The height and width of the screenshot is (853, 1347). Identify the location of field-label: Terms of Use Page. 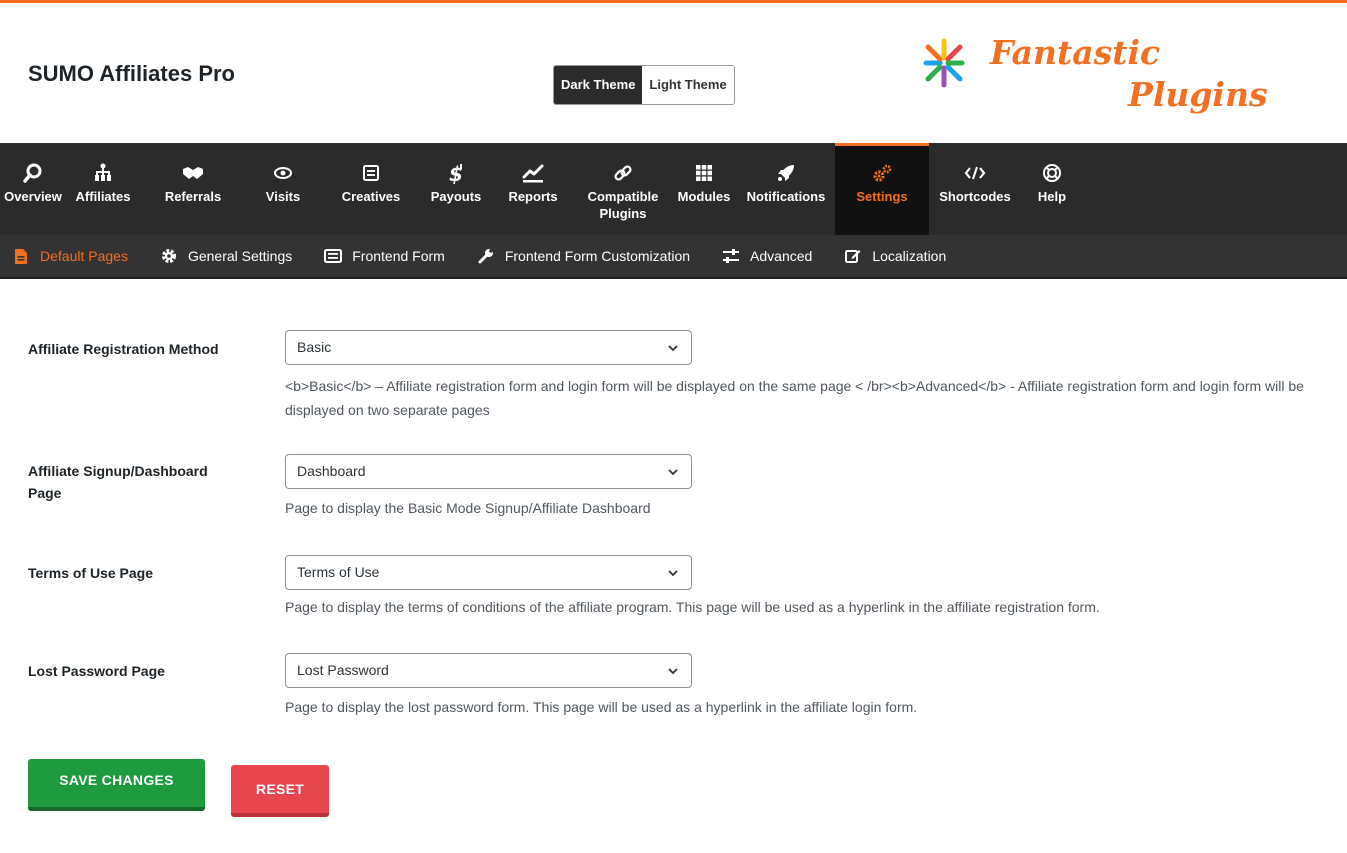
(91, 573).